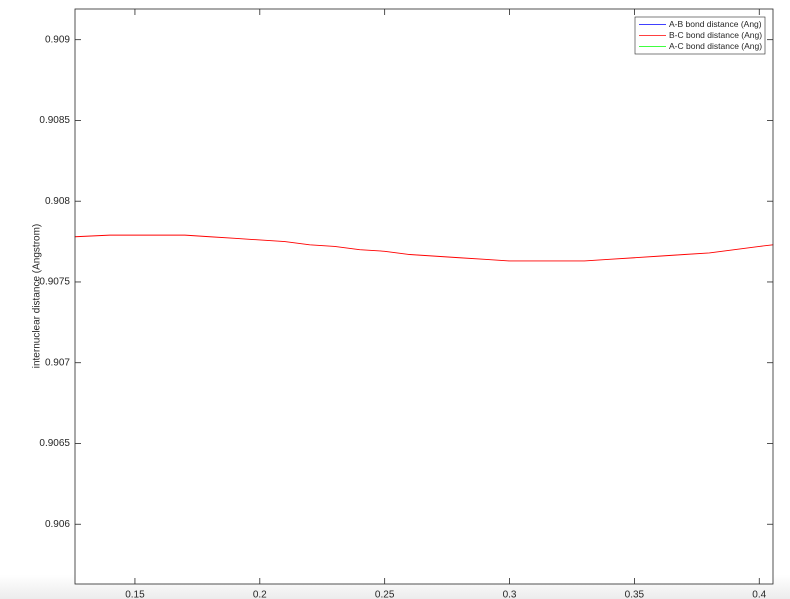  I want to click on y-tick-label: 0.909, so click(57, 39).